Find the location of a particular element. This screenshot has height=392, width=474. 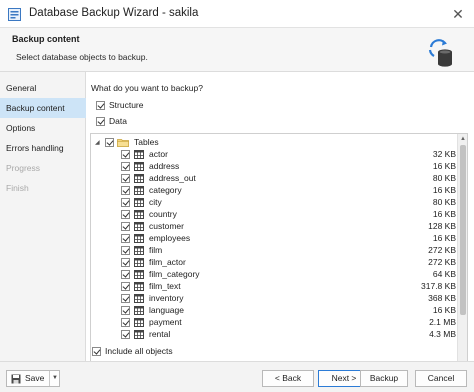

table-row: film_category 64 KB is located at coordinates (274, 274).